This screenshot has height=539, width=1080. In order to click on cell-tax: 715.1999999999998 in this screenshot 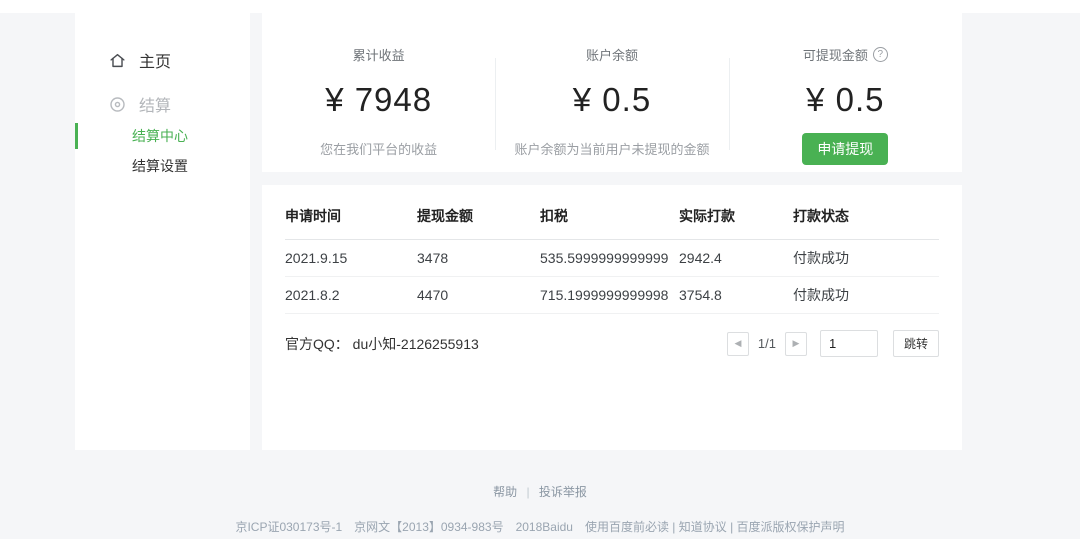, I will do `click(609, 295)`.